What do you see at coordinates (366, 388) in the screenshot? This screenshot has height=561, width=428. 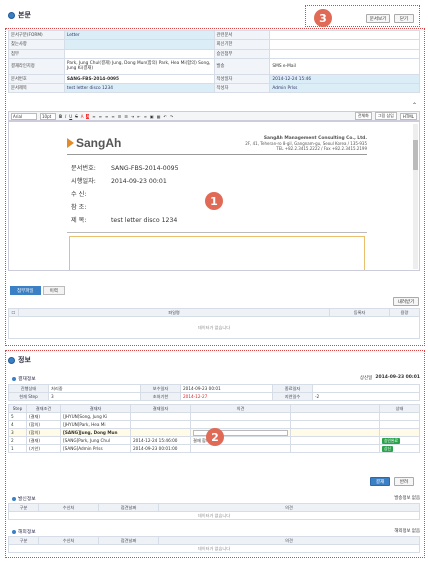 I see `status-value` at bounding box center [366, 388].